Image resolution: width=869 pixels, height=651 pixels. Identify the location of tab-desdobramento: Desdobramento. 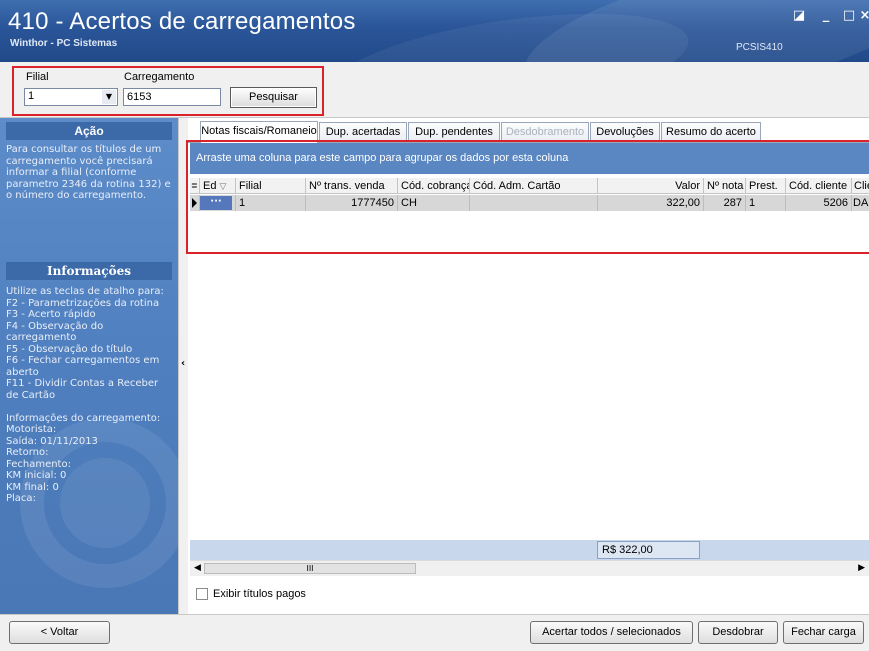
(545, 132).